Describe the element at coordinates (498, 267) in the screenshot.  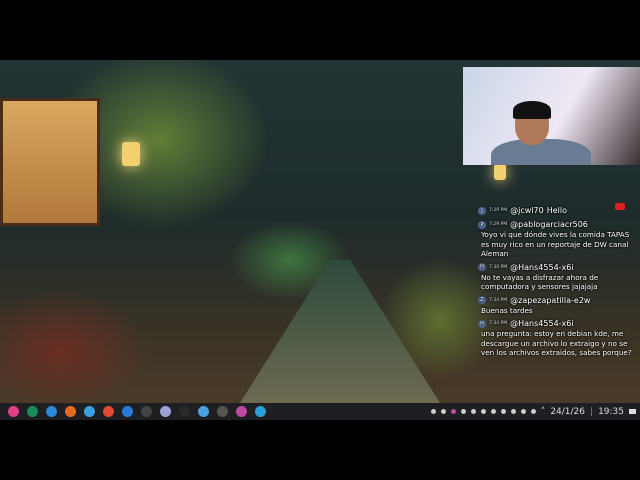
I see `timestamp: 7:30 PM` at that location.